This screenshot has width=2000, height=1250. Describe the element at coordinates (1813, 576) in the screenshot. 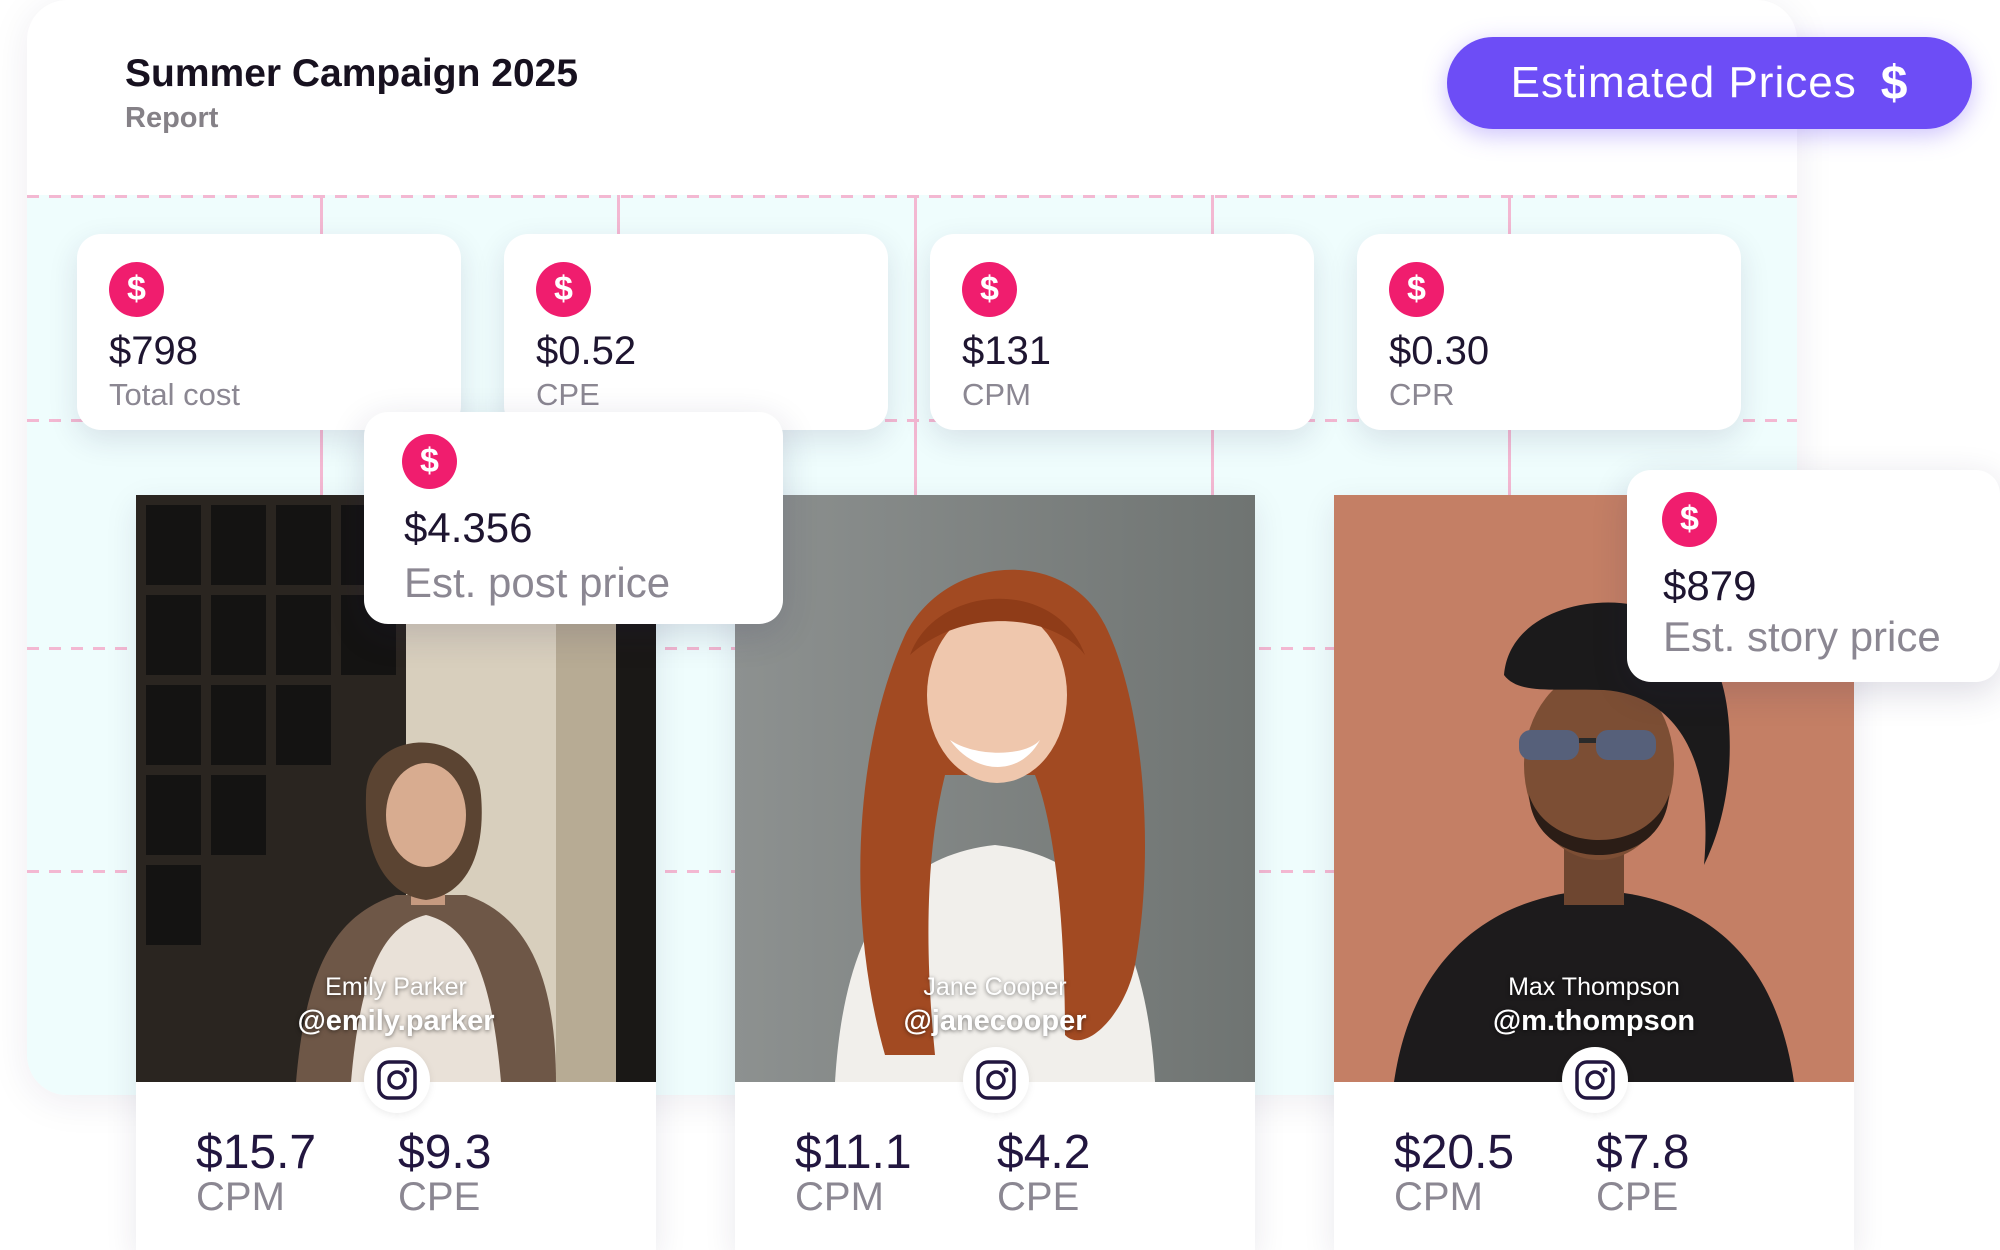

I see `est-story-price-popup: $ $879 Est. story price` at that location.